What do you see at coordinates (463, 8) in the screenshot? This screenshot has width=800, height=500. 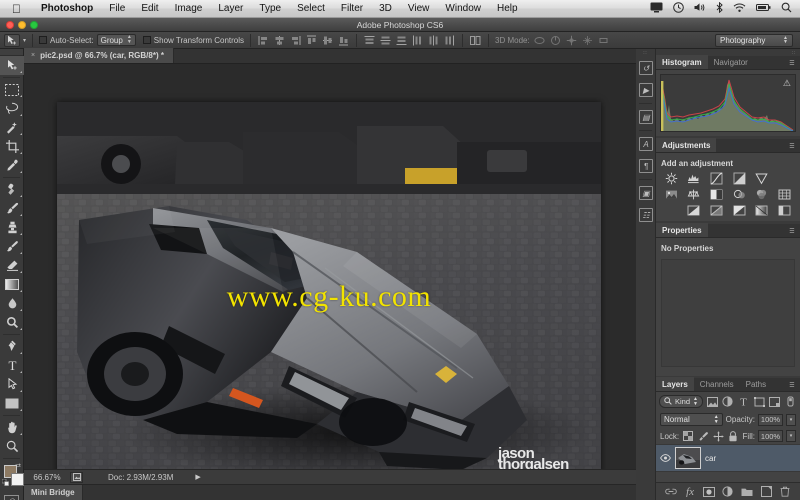 I see `menu-item-window: Window` at bounding box center [463, 8].